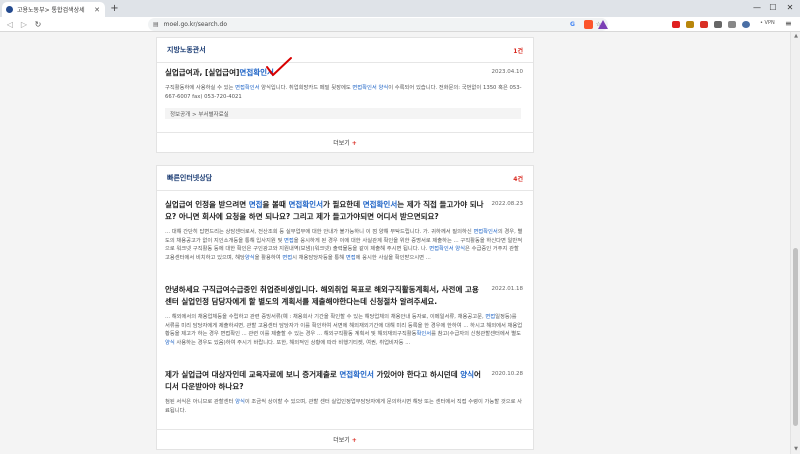 The height and width of the screenshot is (454, 800). I want to click on browser-tab: 고용노동부> 통합검색상세 ✕, so click(53, 9).